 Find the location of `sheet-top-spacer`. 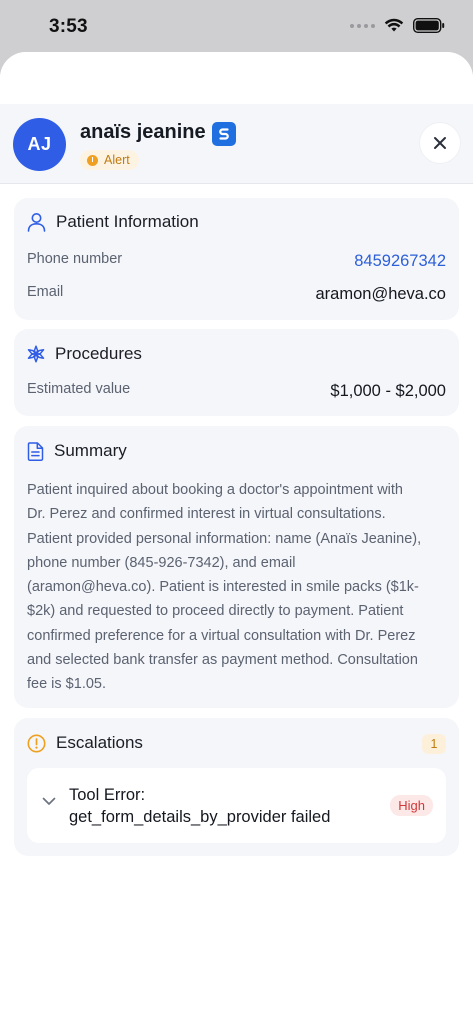

sheet-top-spacer is located at coordinates (236, 78).